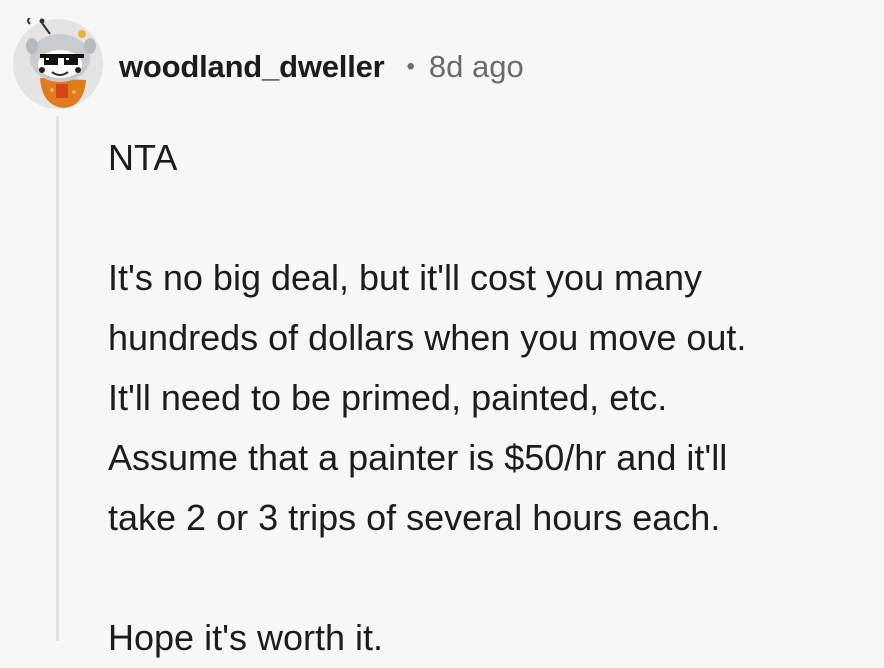 This screenshot has width=884, height=668. Describe the element at coordinates (143, 157) in the screenshot. I see `comment-line: NTA` at that location.